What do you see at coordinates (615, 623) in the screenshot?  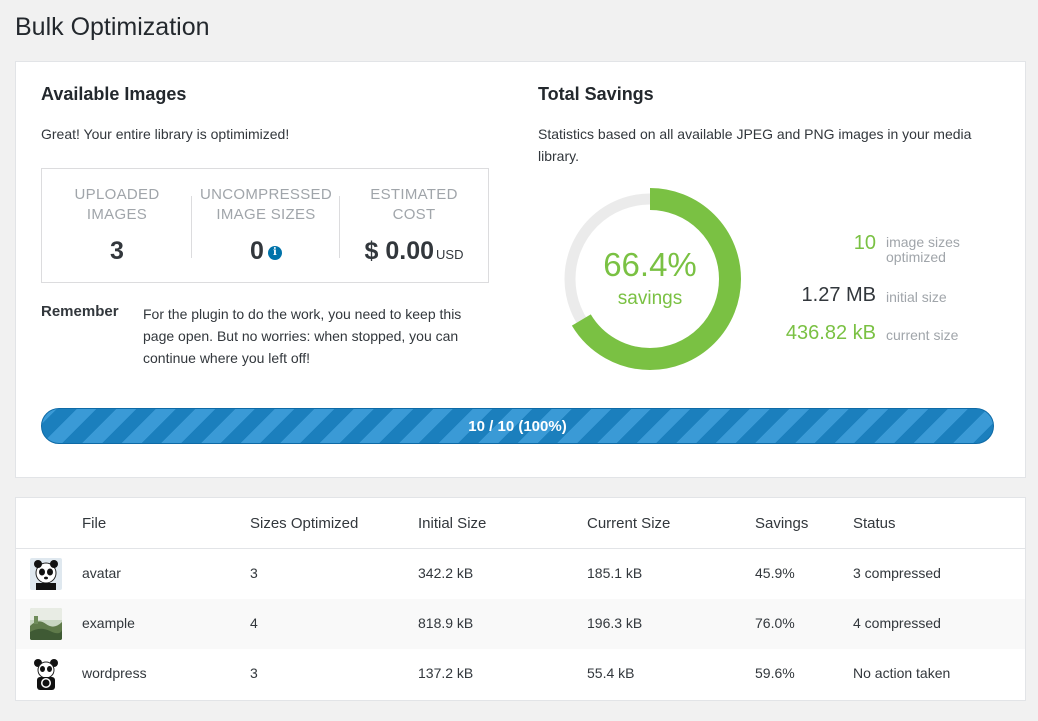 I see `current-size: 196.3 kB` at bounding box center [615, 623].